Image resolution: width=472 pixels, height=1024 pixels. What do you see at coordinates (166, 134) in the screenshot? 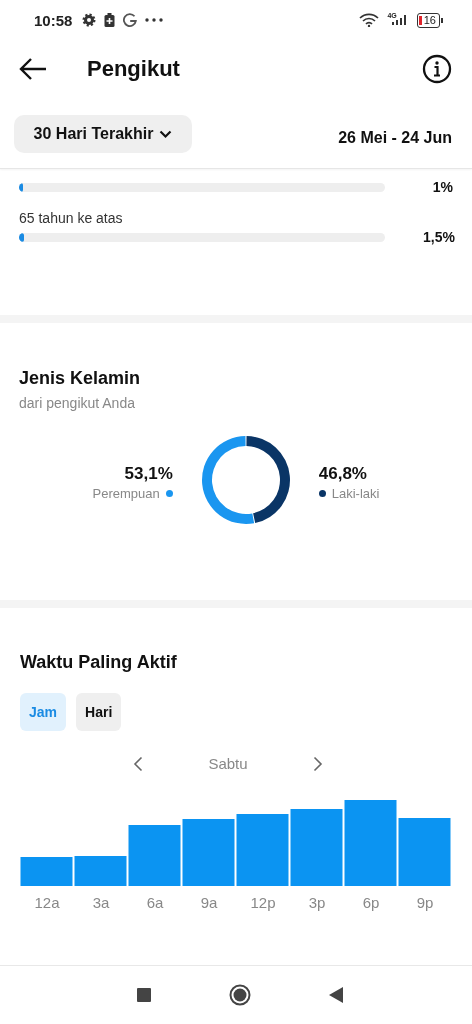
I see `chevron-down-icon` at bounding box center [166, 134].